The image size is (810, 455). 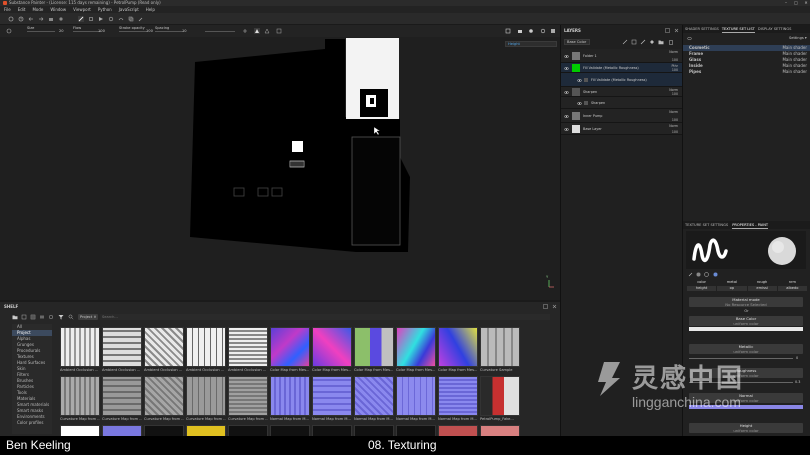 I want to click on layer-row: Sharpen, so click(x=621, y=103).